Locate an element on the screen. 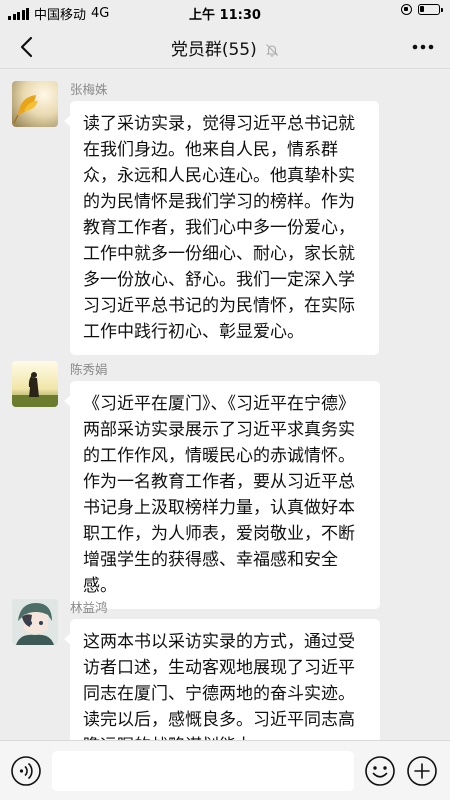  sunset-silhouette-photo is located at coordinates (35, 384).